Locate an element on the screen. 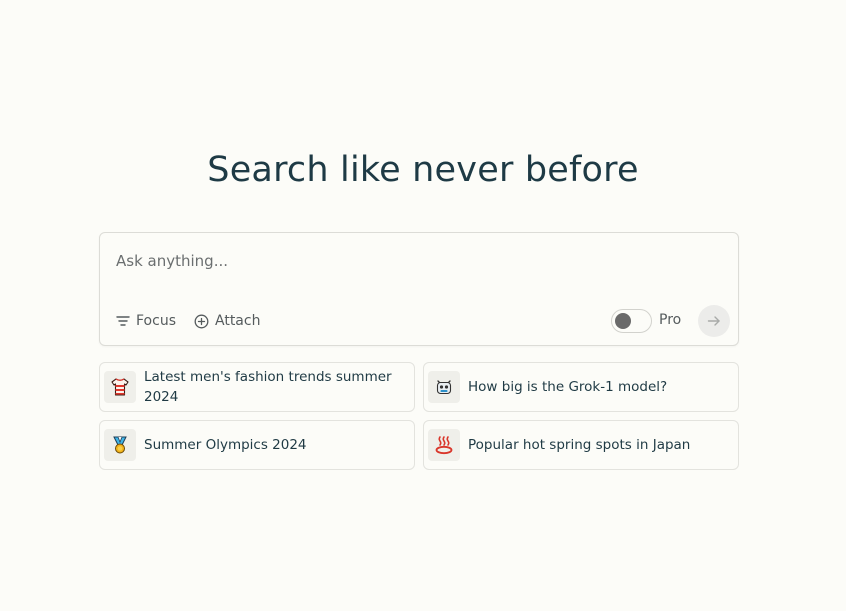 The width and height of the screenshot is (846, 611). focus-button: Focus is located at coordinates (146, 321).